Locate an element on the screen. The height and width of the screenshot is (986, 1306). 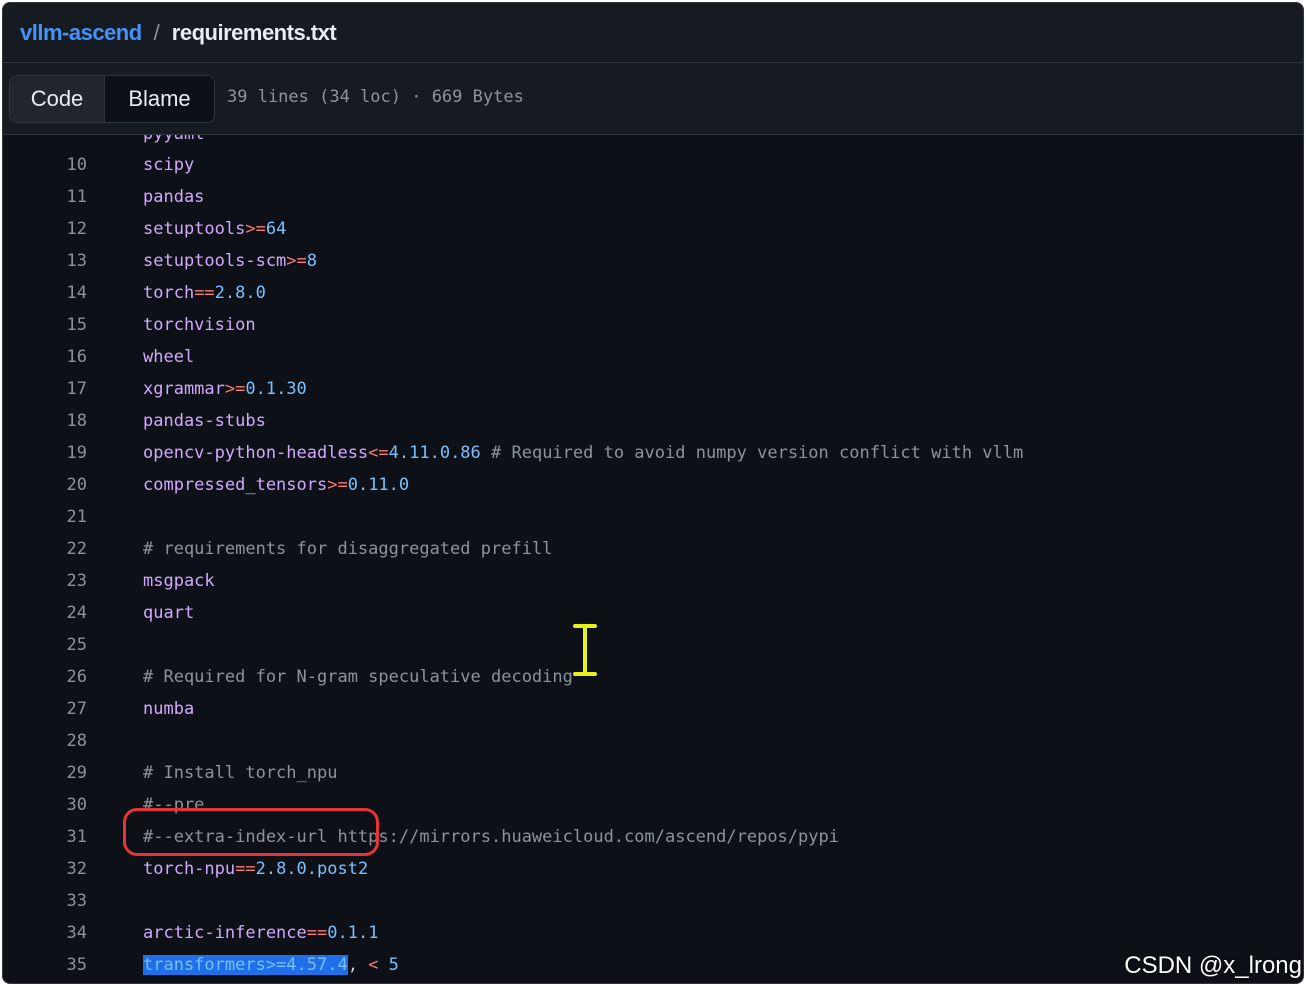
line-number: 35 is located at coordinates (45, 965).